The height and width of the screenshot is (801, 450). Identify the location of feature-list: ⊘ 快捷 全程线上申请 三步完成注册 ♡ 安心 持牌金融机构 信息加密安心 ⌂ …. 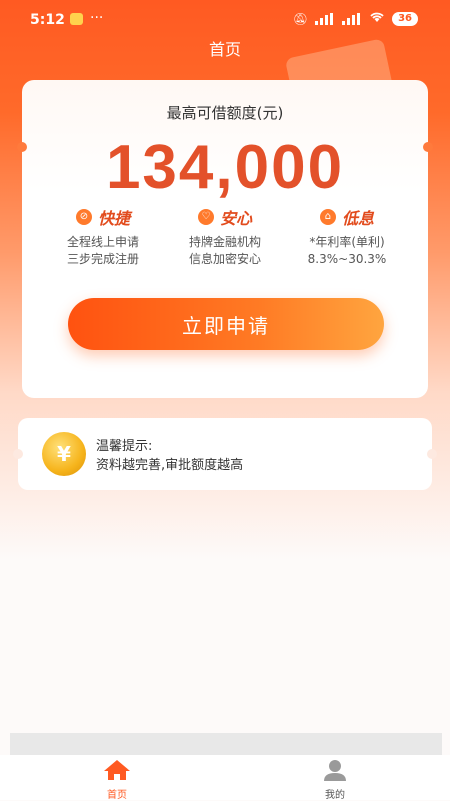
(225, 237).